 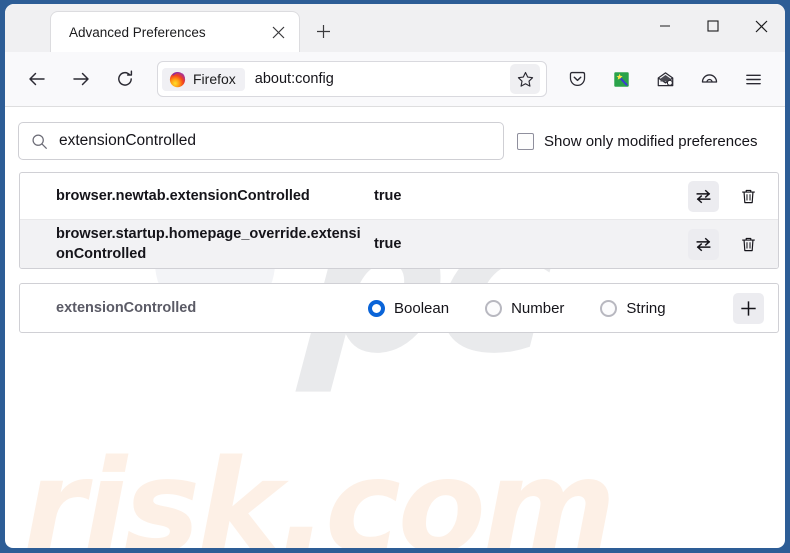 I want to click on maximize-icon, so click(x=713, y=26).